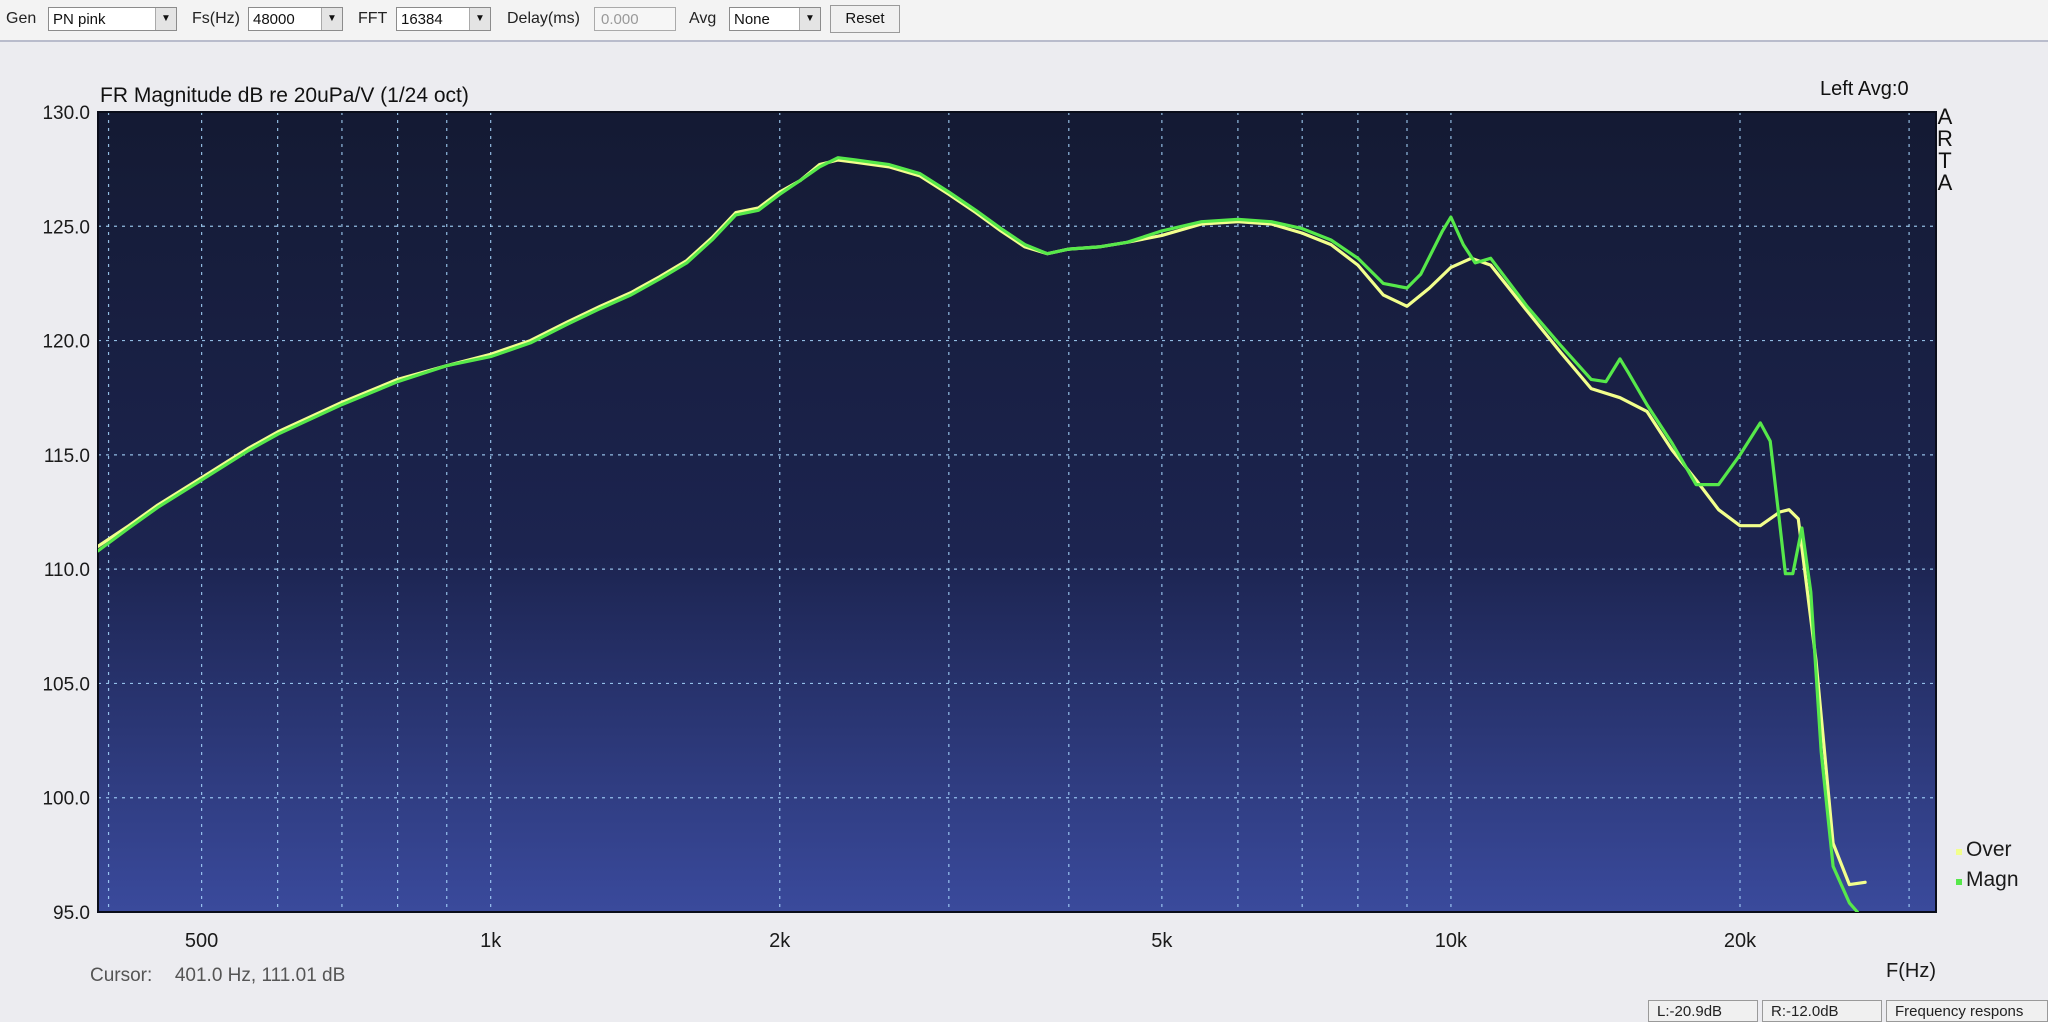 The width and height of the screenshot is (2048, 1022). I want to click on x-tick-label: 10k, so click(1451, 941).